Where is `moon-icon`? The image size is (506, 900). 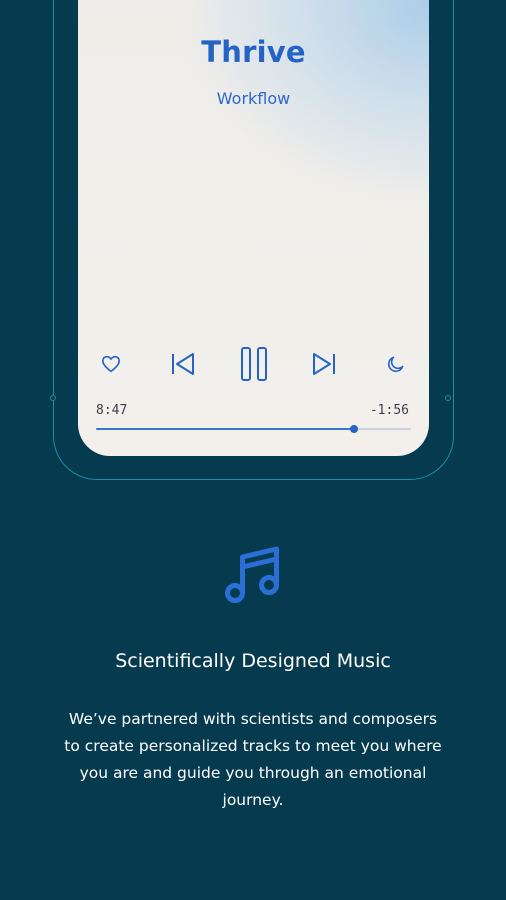 moon-icon is located at coordinates (395, 364).